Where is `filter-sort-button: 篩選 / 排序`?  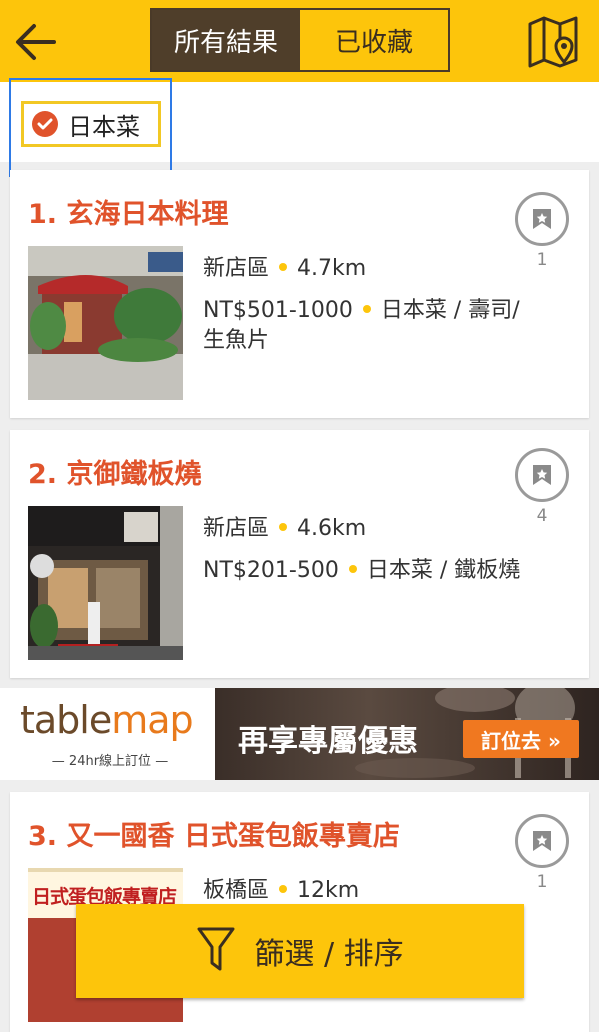
filter-sort-button: 篩選 / 排序 is located at coordinates (300, 951).